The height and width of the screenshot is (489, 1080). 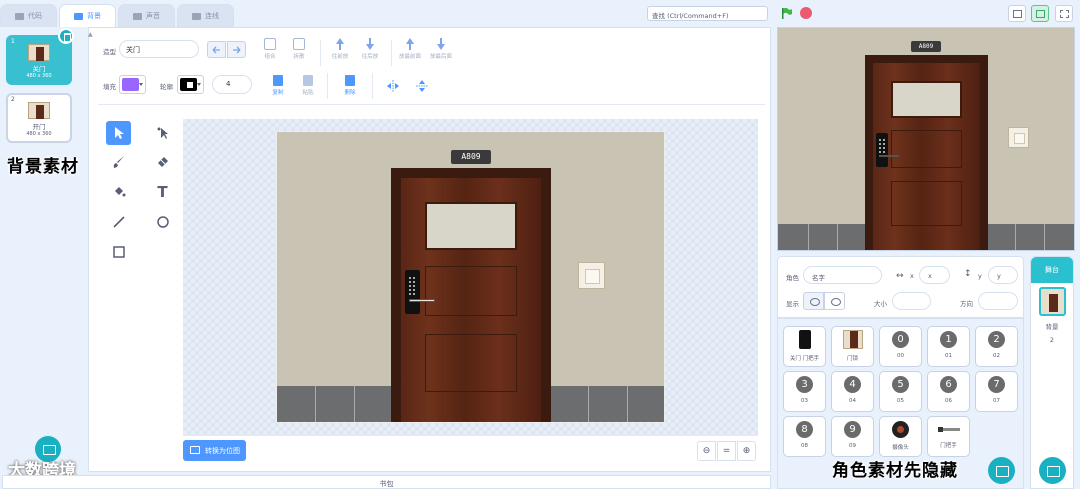 I want to click on backward-button: 往后放, so click(x=370, y=49).